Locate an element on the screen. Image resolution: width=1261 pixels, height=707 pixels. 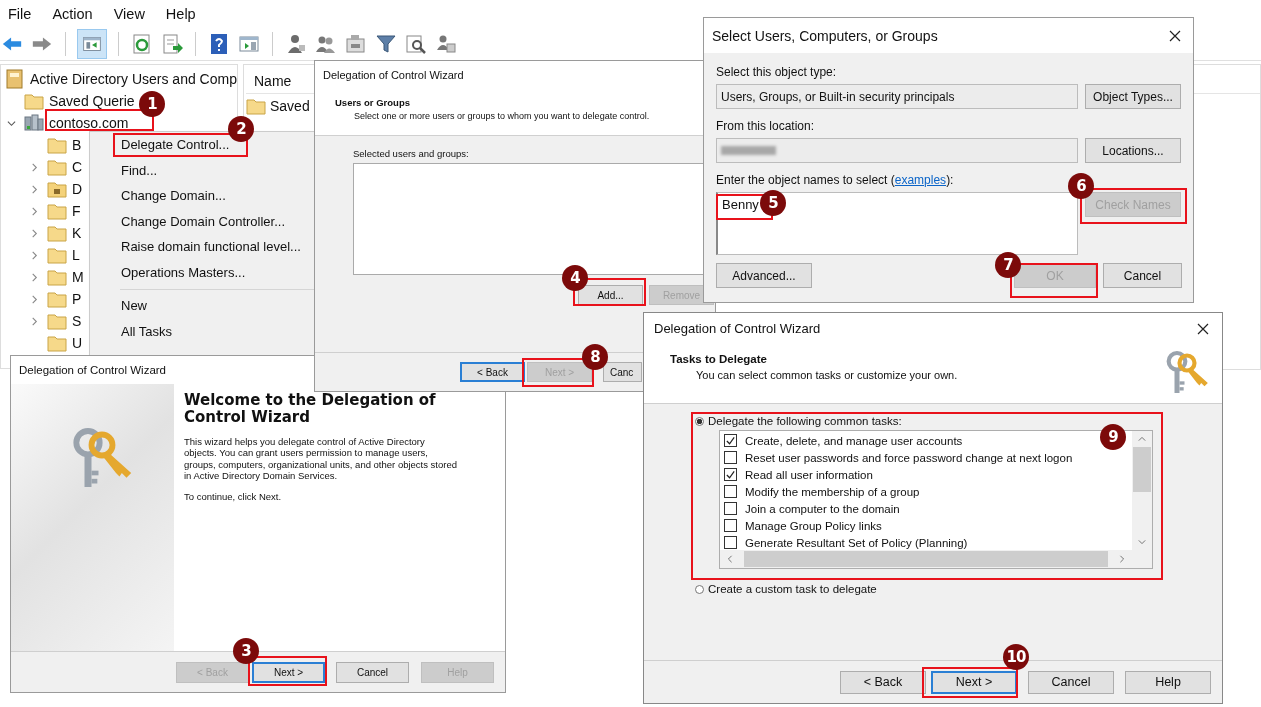
tree-item: S is located at coordinates (77, 321).